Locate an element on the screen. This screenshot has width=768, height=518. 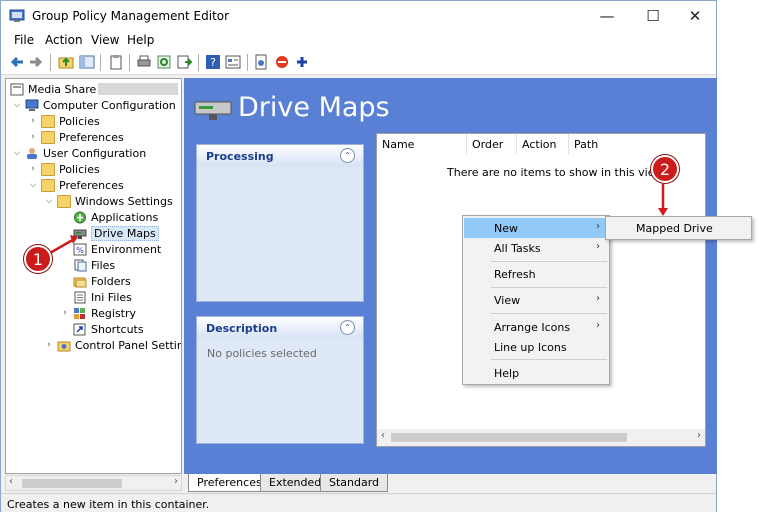
title-bar: Group Policy Management Editor — ☐ ✕ is located at coordinates (358, 16).